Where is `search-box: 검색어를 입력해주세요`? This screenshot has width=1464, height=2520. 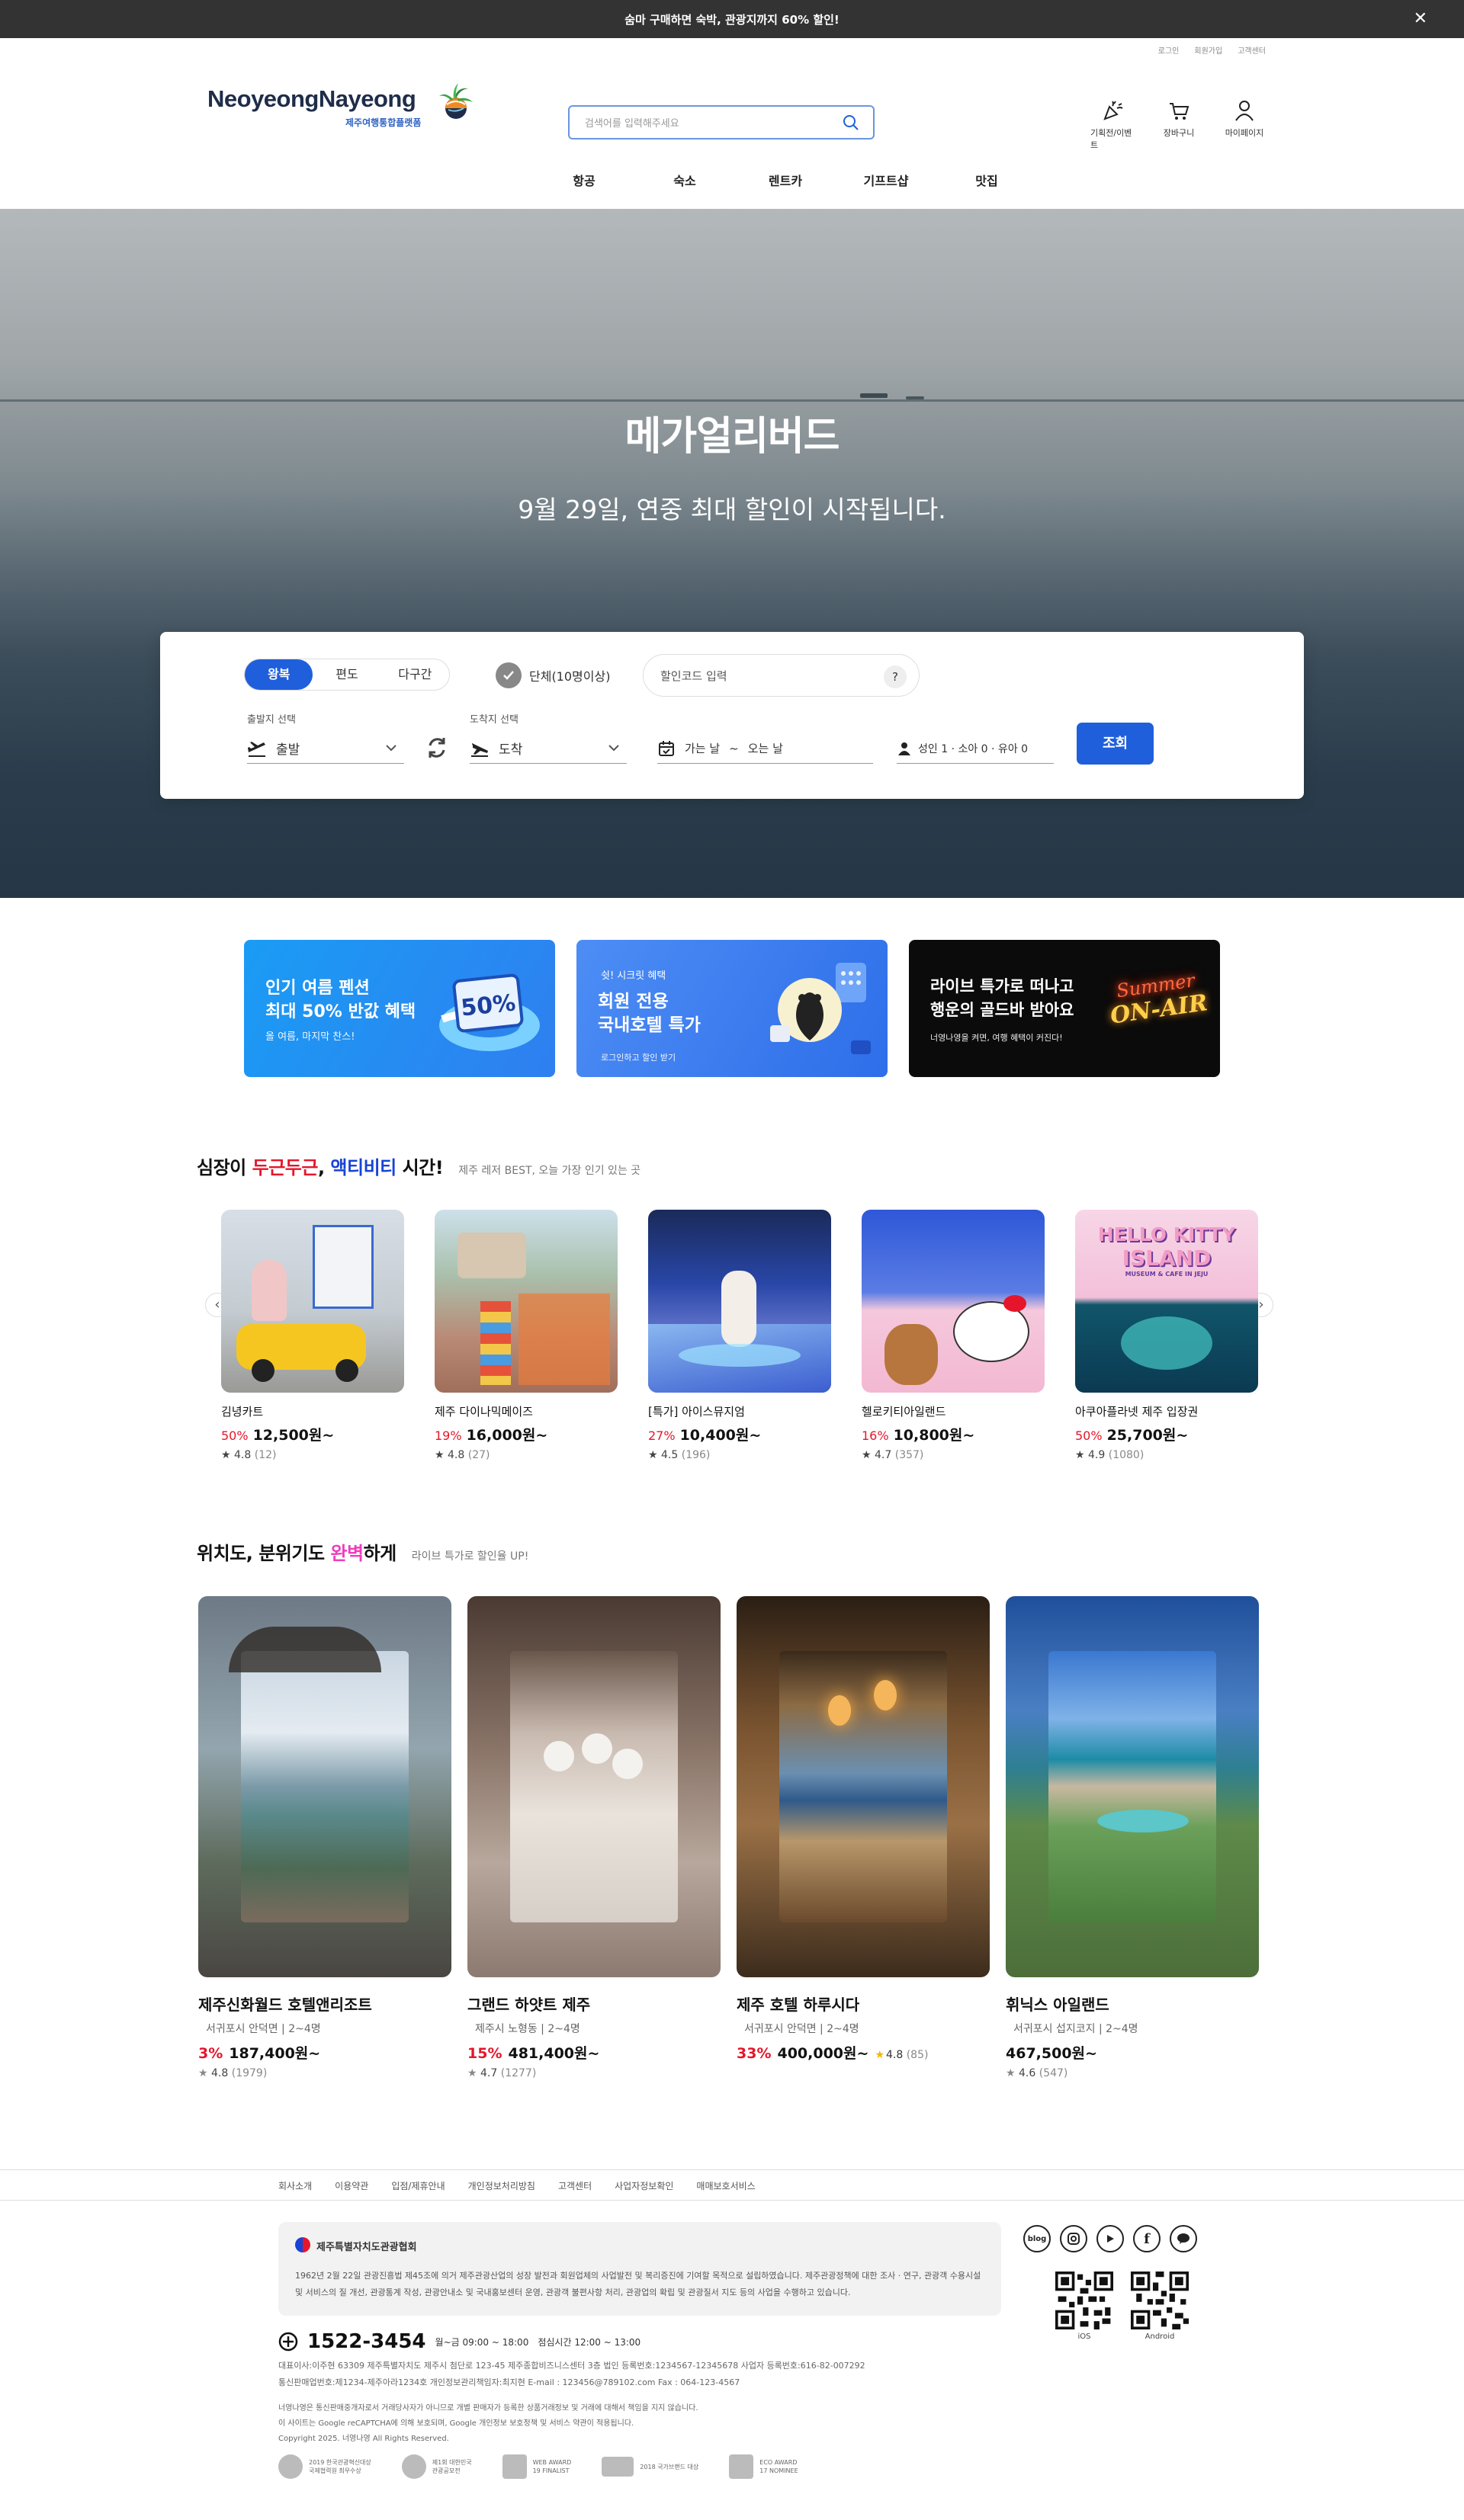
search-box: 검색어를 입력해주세요 is located at coordinates (721, 122).